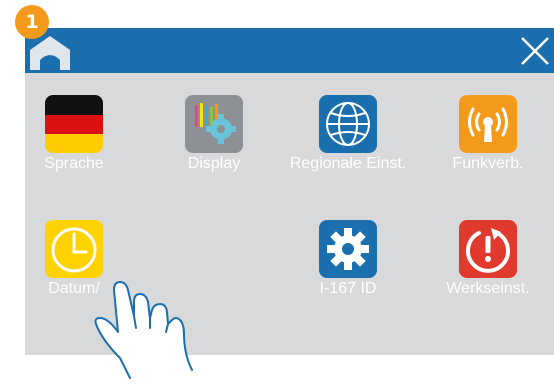 The width and height of the screenshot is (554, 385). I want to click on factory-reset-icon, so click(488, 249).